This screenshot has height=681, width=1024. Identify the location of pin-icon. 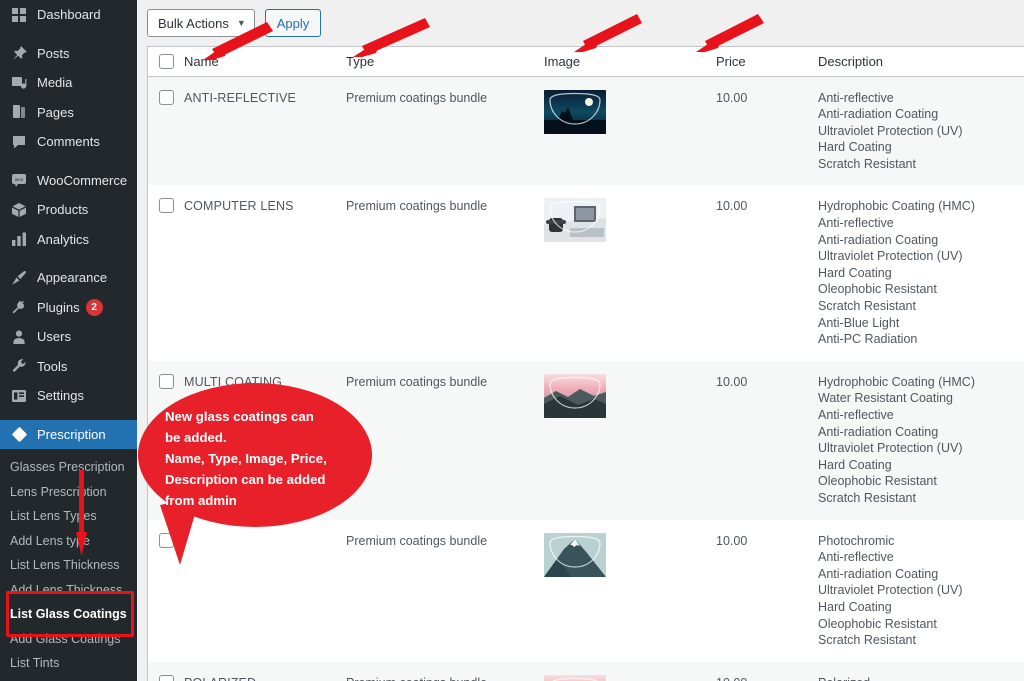
(19, 53).